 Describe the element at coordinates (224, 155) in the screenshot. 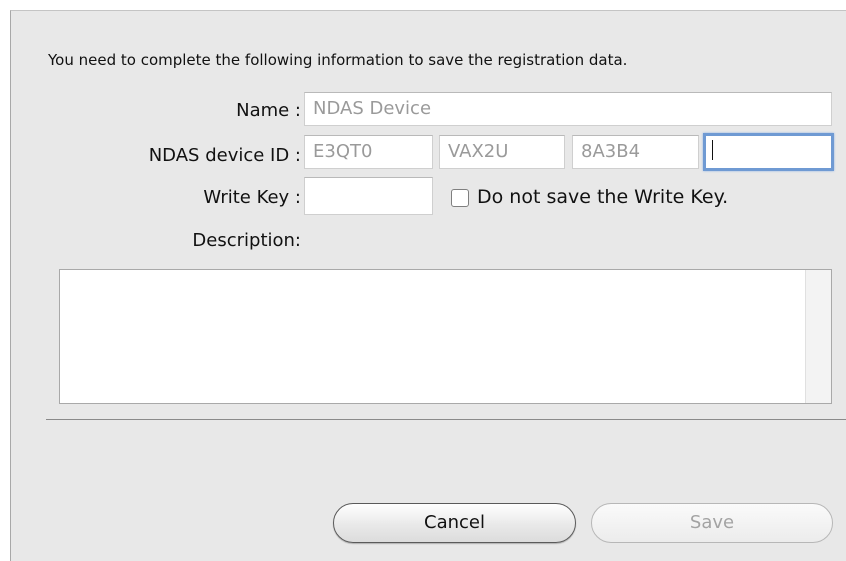

I see `device-id-label: NDAS device ID :` at that location.